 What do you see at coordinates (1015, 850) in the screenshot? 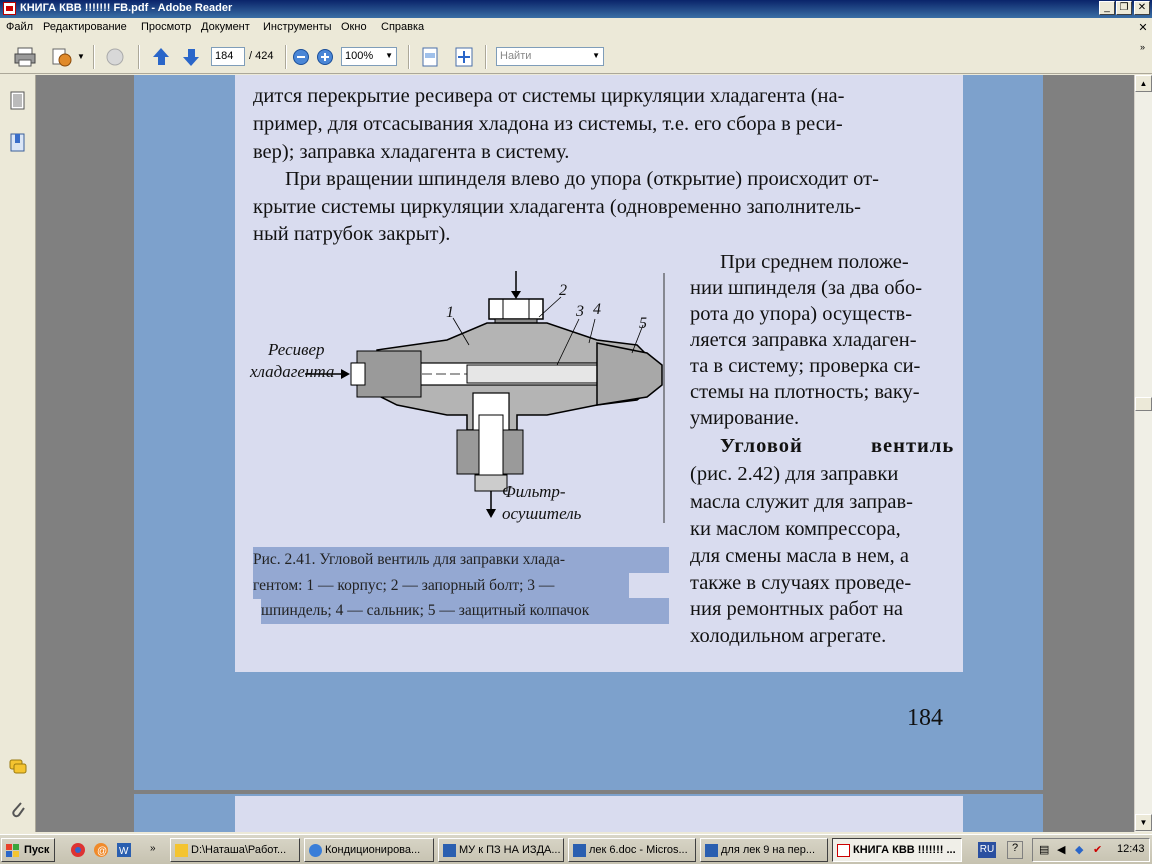
I see `help-icon: ?` at bounding box center [1015, 850].